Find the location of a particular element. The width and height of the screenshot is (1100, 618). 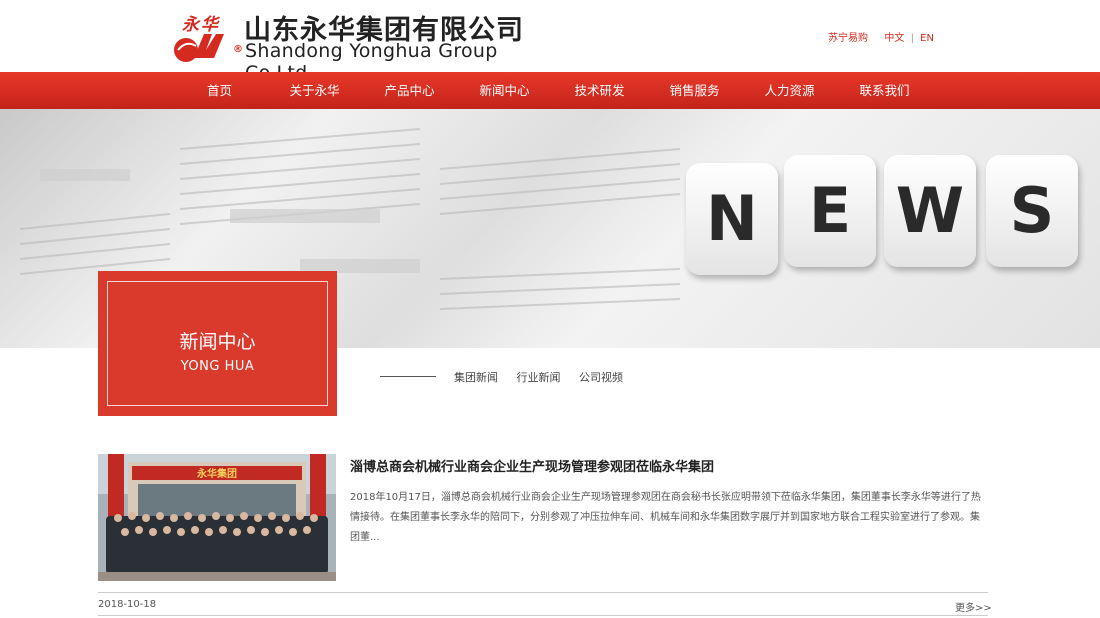

group-photo-image: 永华集团 is located at coordinates (217, 517).